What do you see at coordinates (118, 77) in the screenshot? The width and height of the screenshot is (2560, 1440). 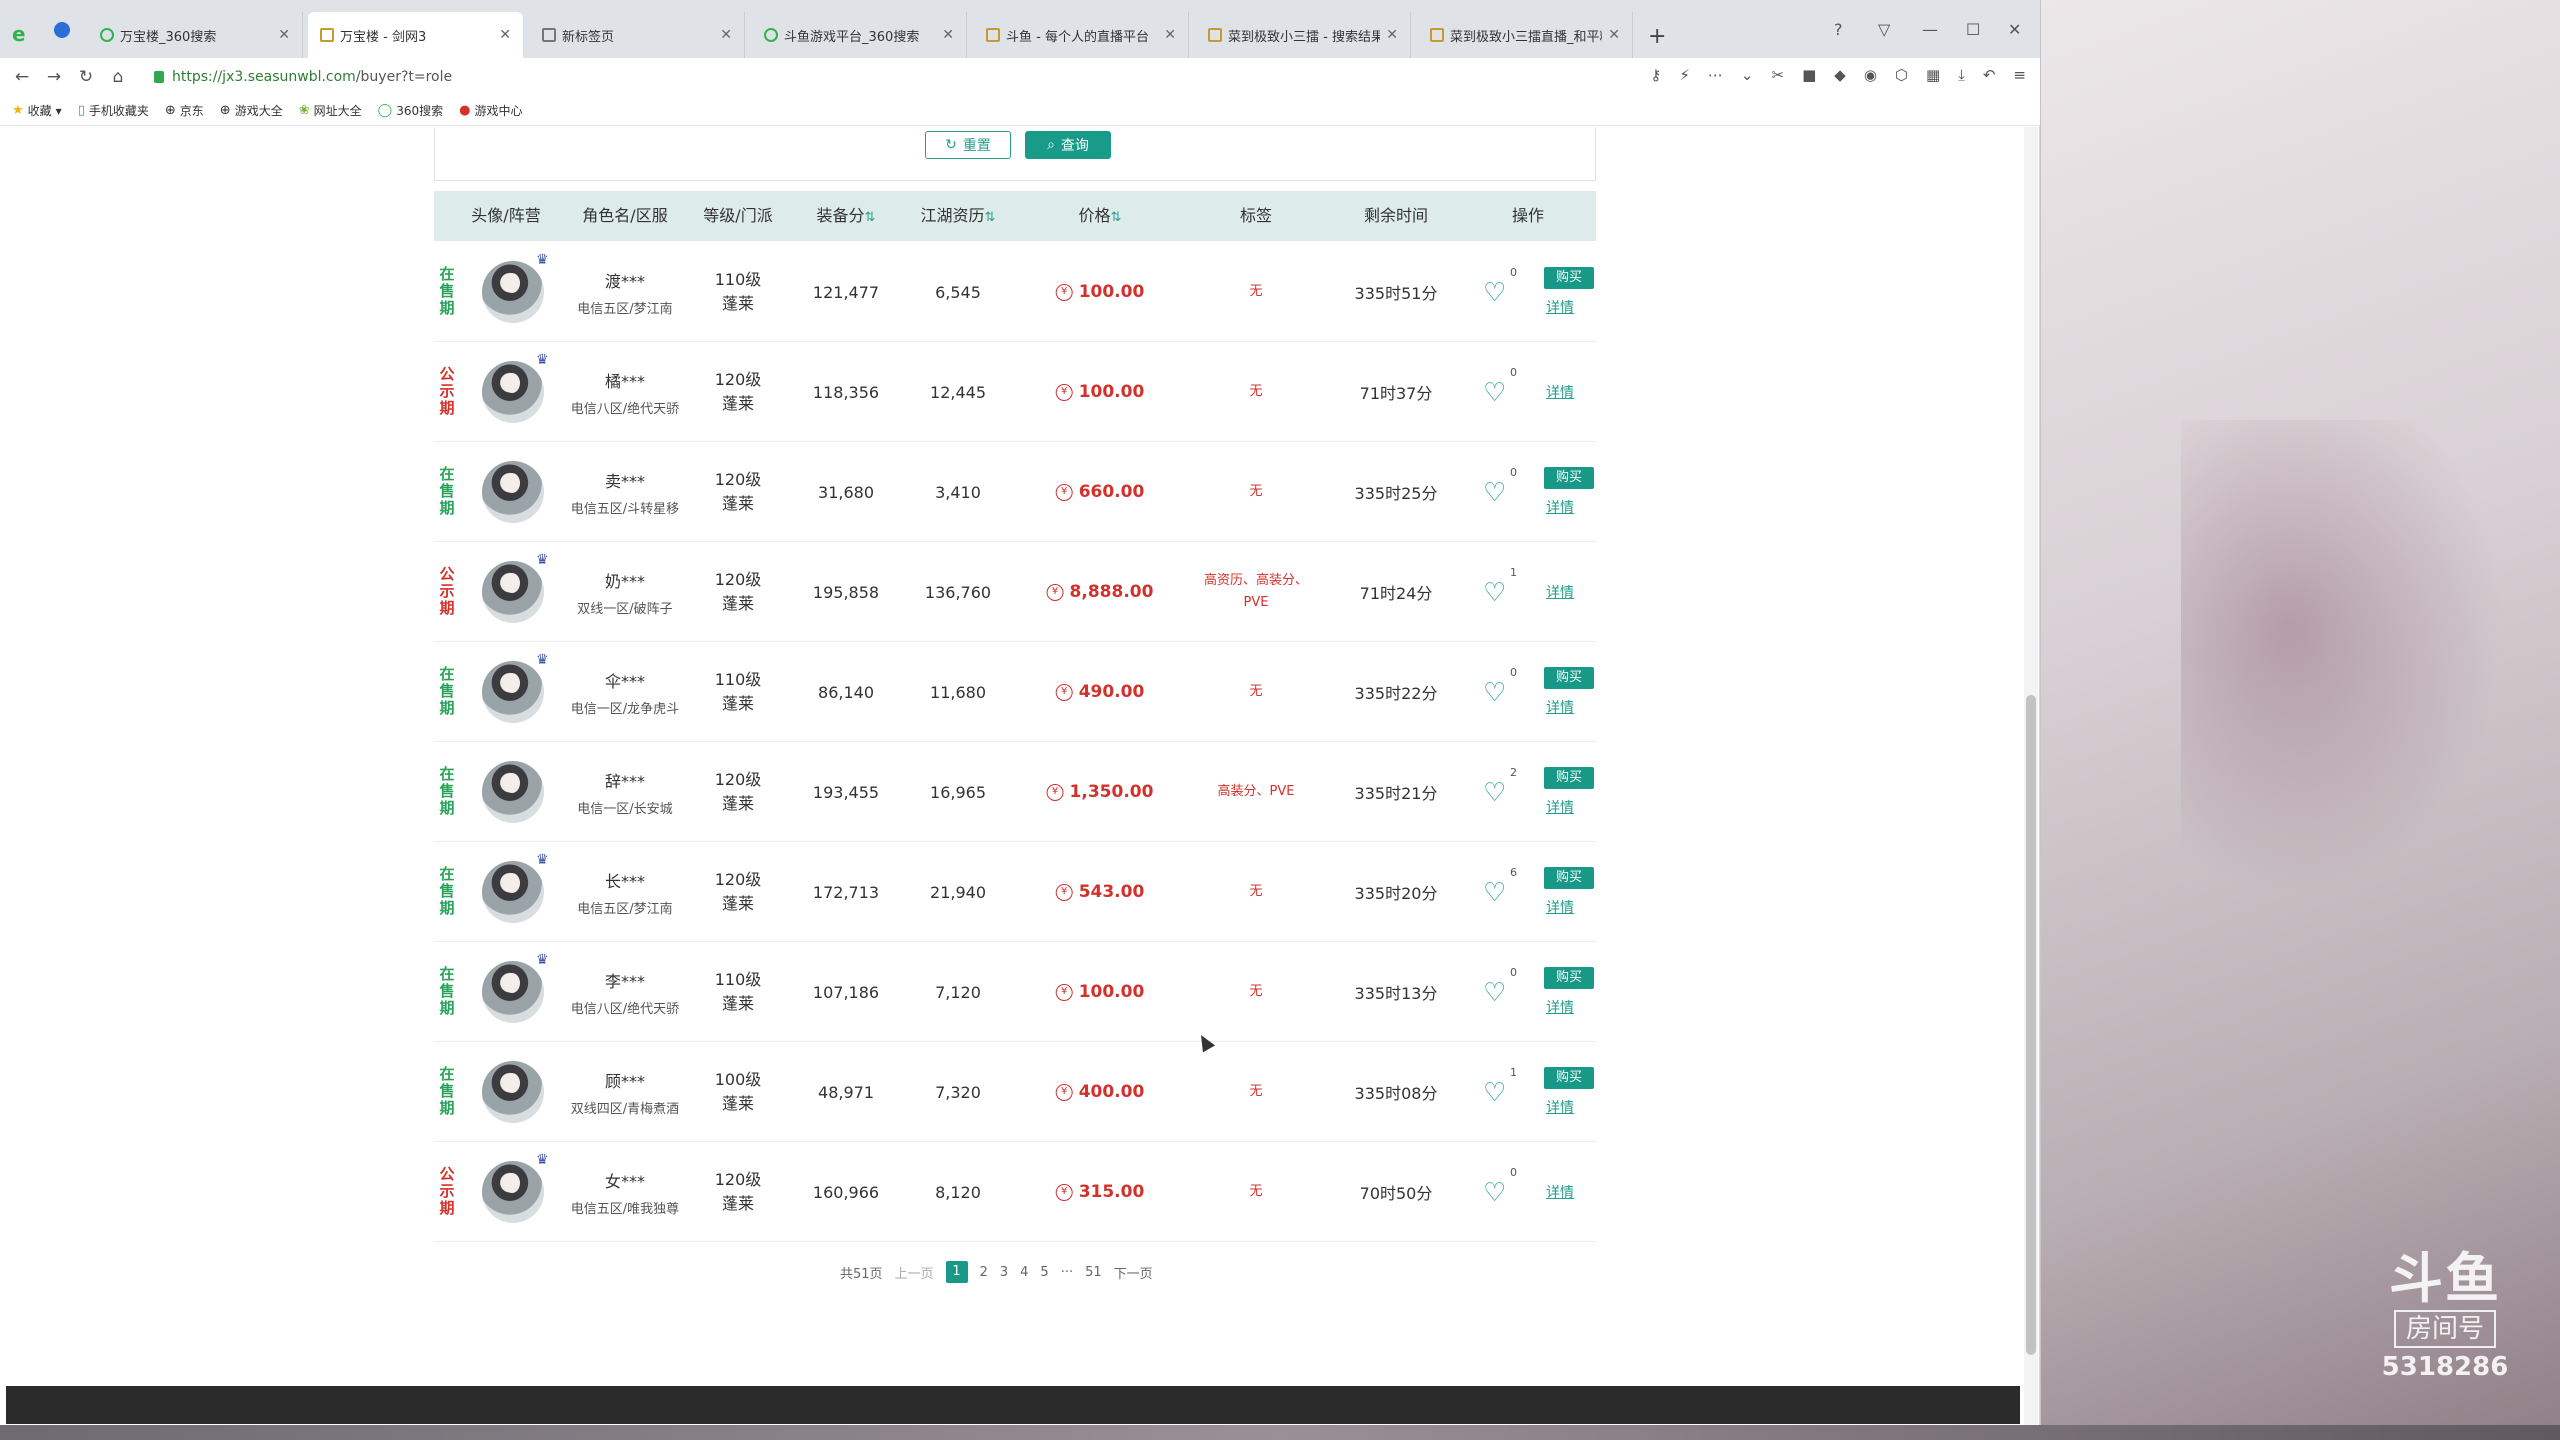 I see `home-icon: ⌂` at bounding box center [118, 77].